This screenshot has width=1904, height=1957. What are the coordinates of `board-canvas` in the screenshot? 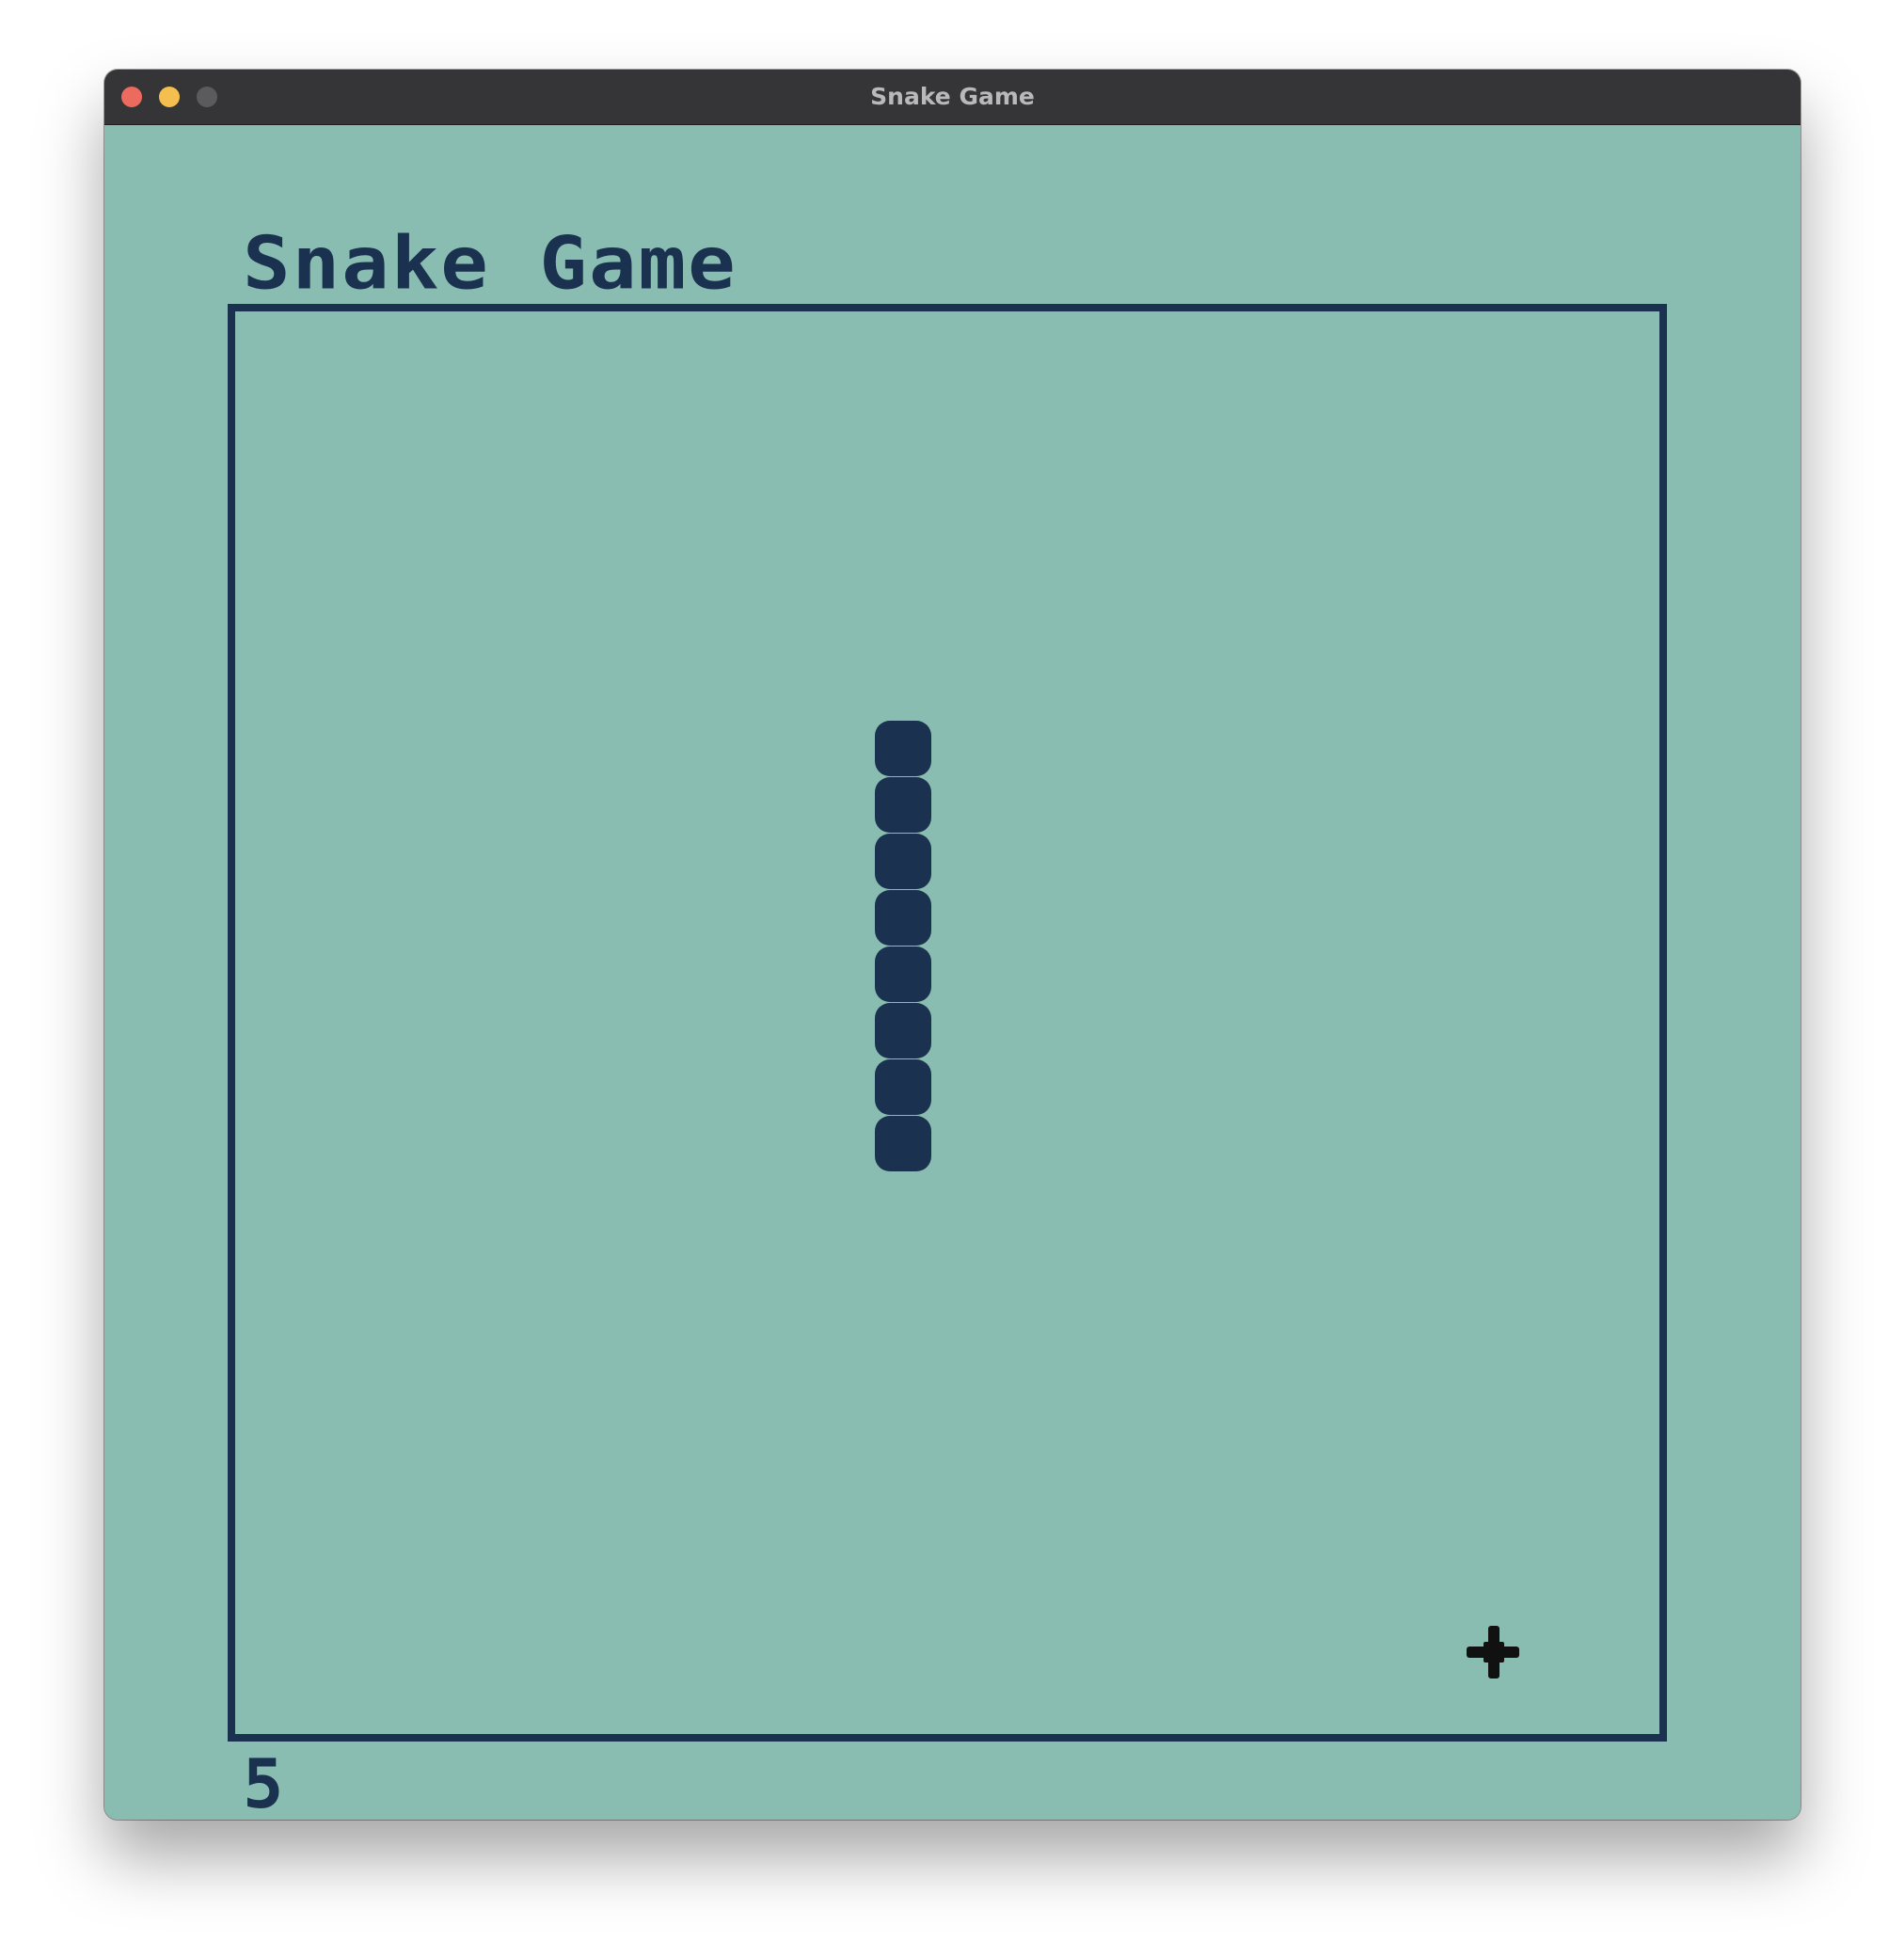 It's located at (903, 946).